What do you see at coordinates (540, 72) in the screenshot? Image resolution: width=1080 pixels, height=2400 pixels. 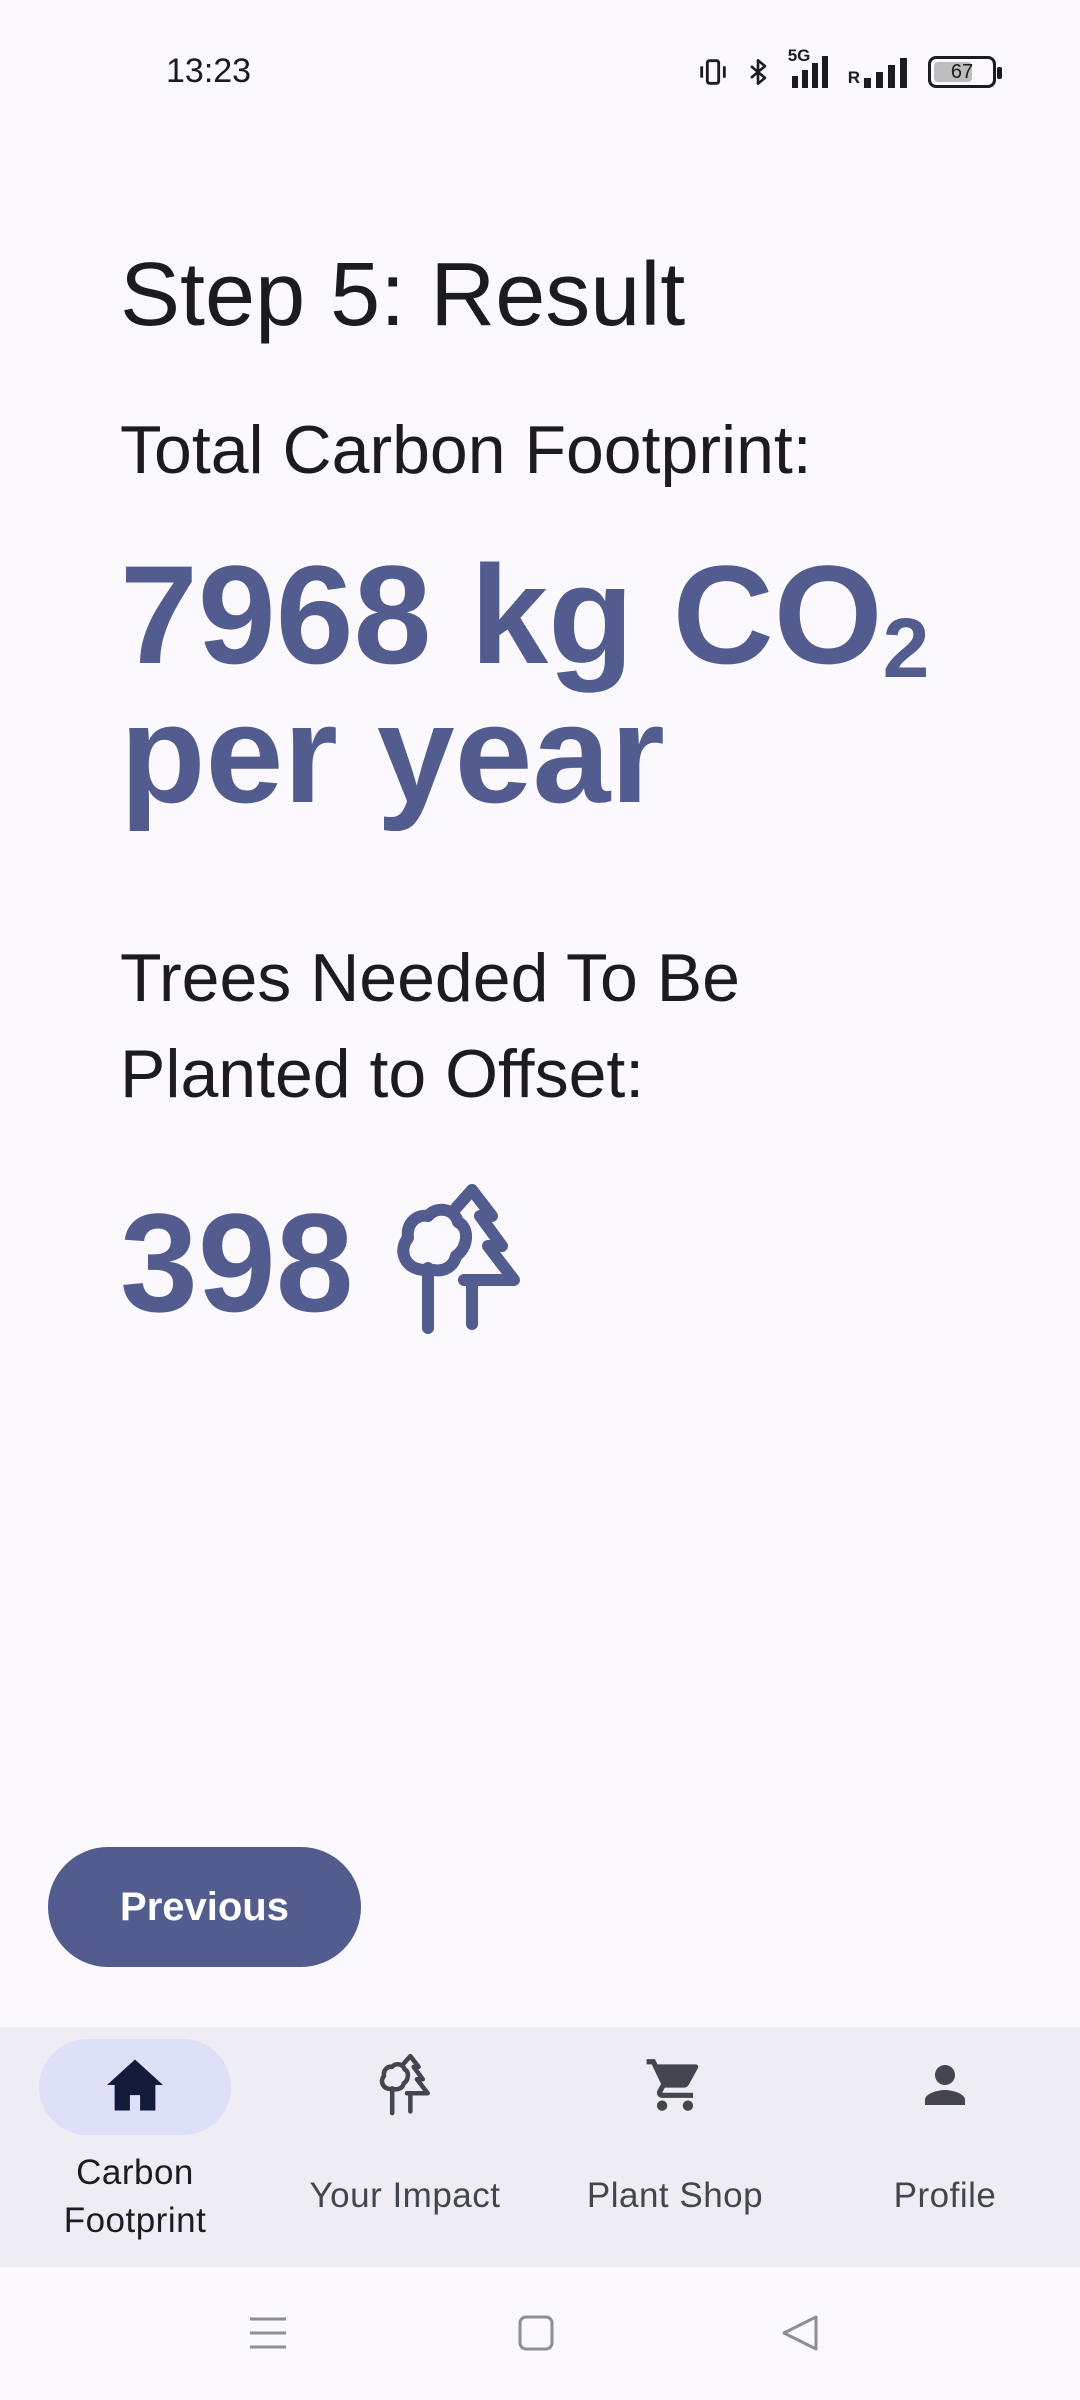 I see `status-bar: 13:23 5G R 67` at bounding box center [540, 72].